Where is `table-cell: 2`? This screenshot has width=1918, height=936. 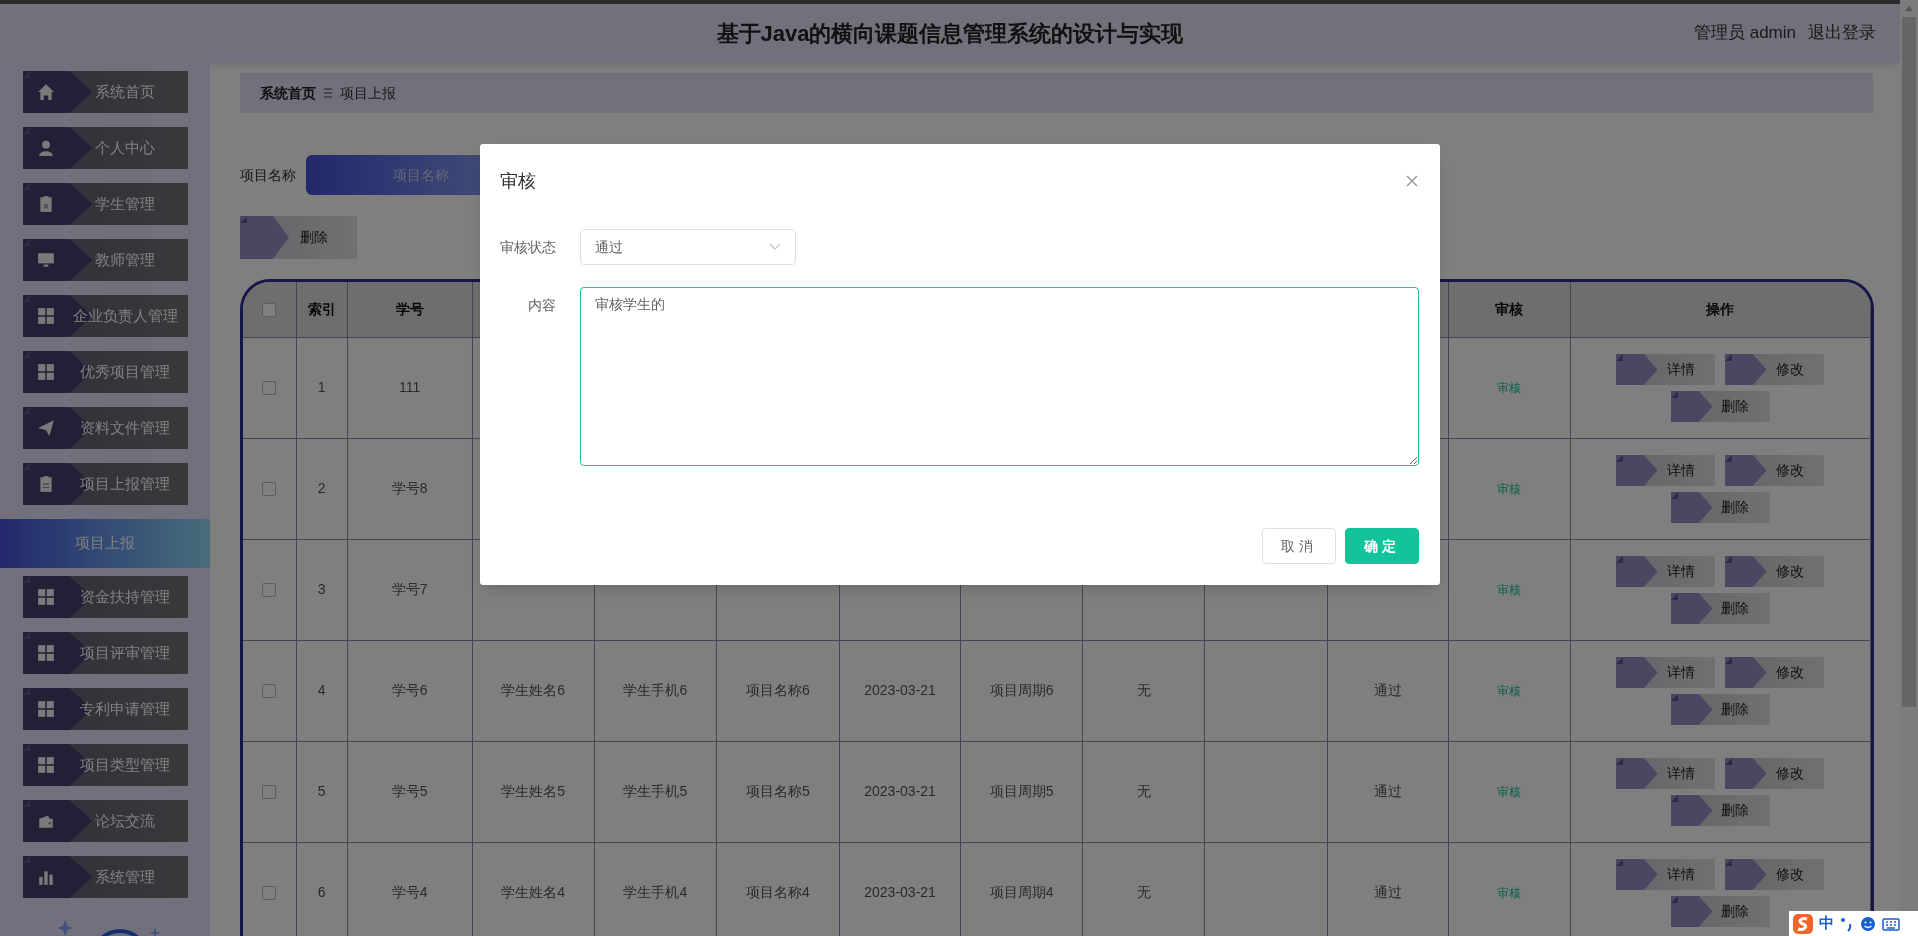
table-cell: 2 is located at coordinates (321, 488).